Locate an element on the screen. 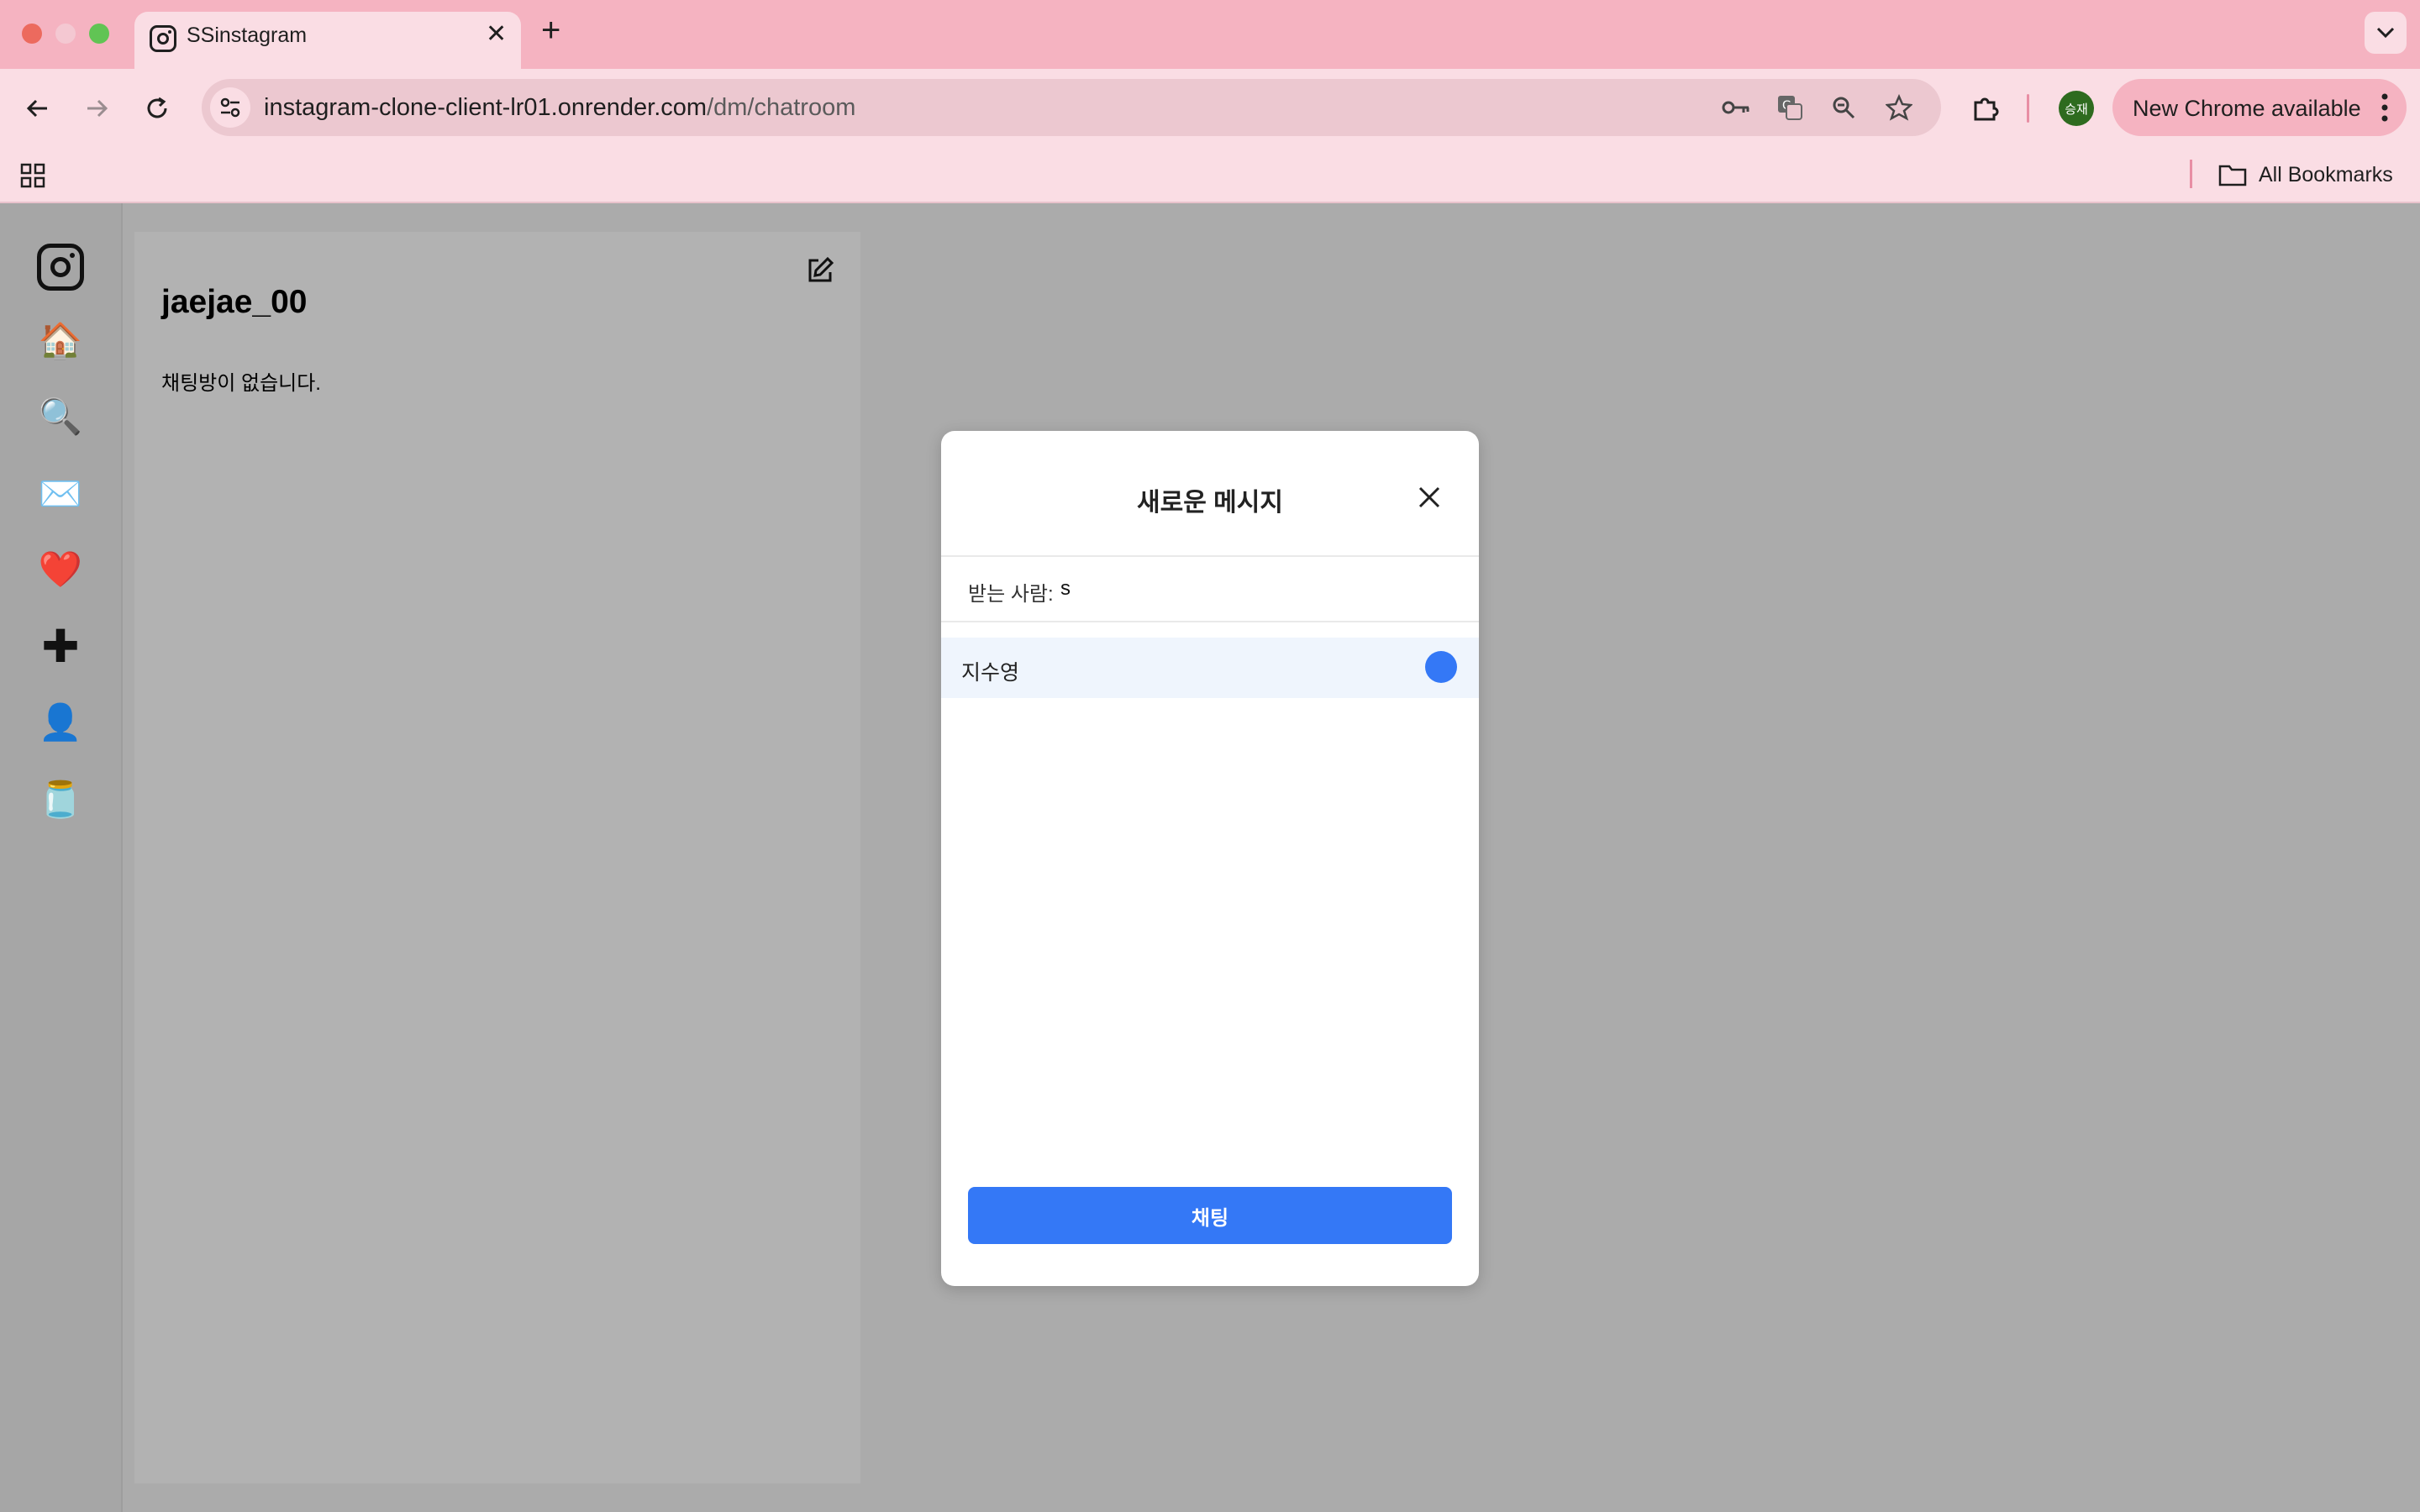  profile-avatar: 승재 is located at coordinates (2076, 108).